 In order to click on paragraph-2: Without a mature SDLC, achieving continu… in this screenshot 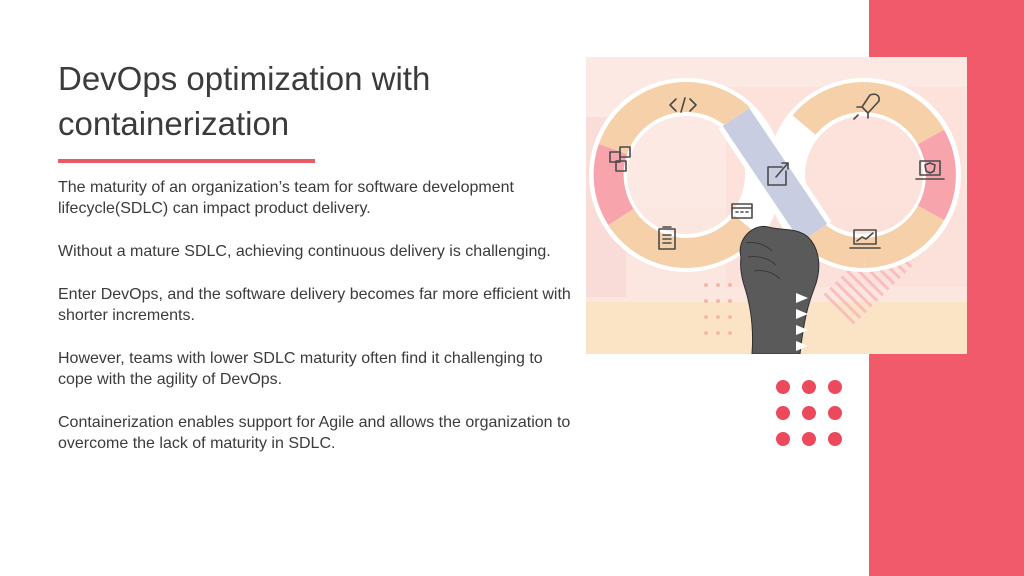, I will do `click(304, 251)`.